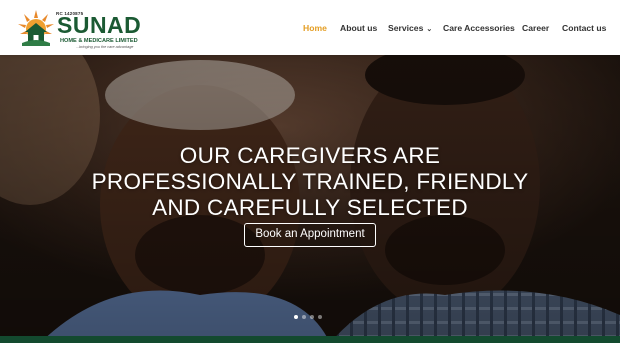  I want to click on nav-item-career: Career, so click(535, 28).